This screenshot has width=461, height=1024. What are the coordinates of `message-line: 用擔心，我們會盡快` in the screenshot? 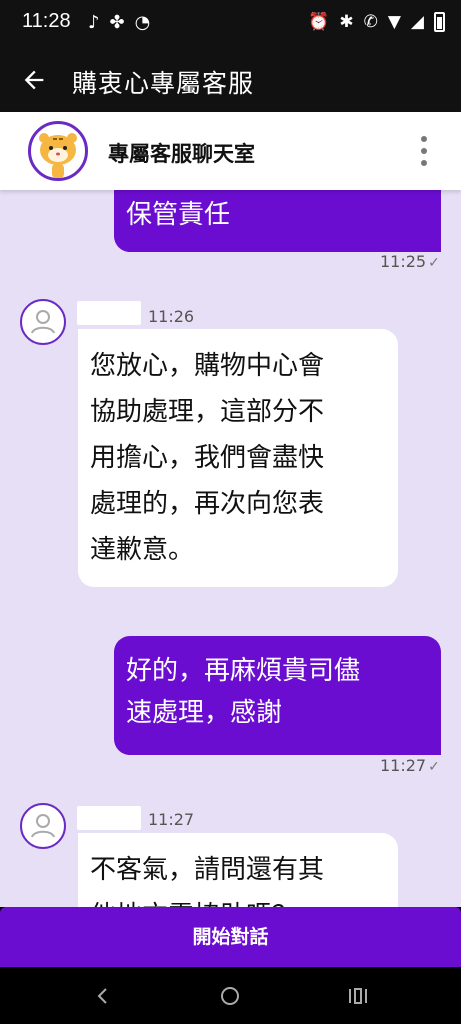 It's located at (207, 458).